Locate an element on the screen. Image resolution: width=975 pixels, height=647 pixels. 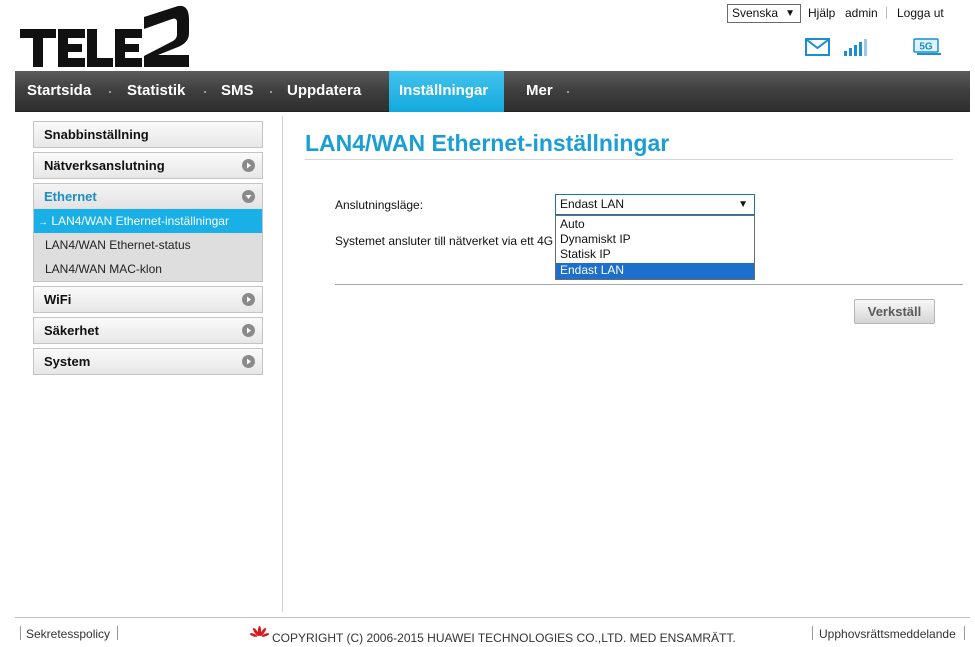
option-static-ip: Statisk IP is located at coordinates (655, 255).